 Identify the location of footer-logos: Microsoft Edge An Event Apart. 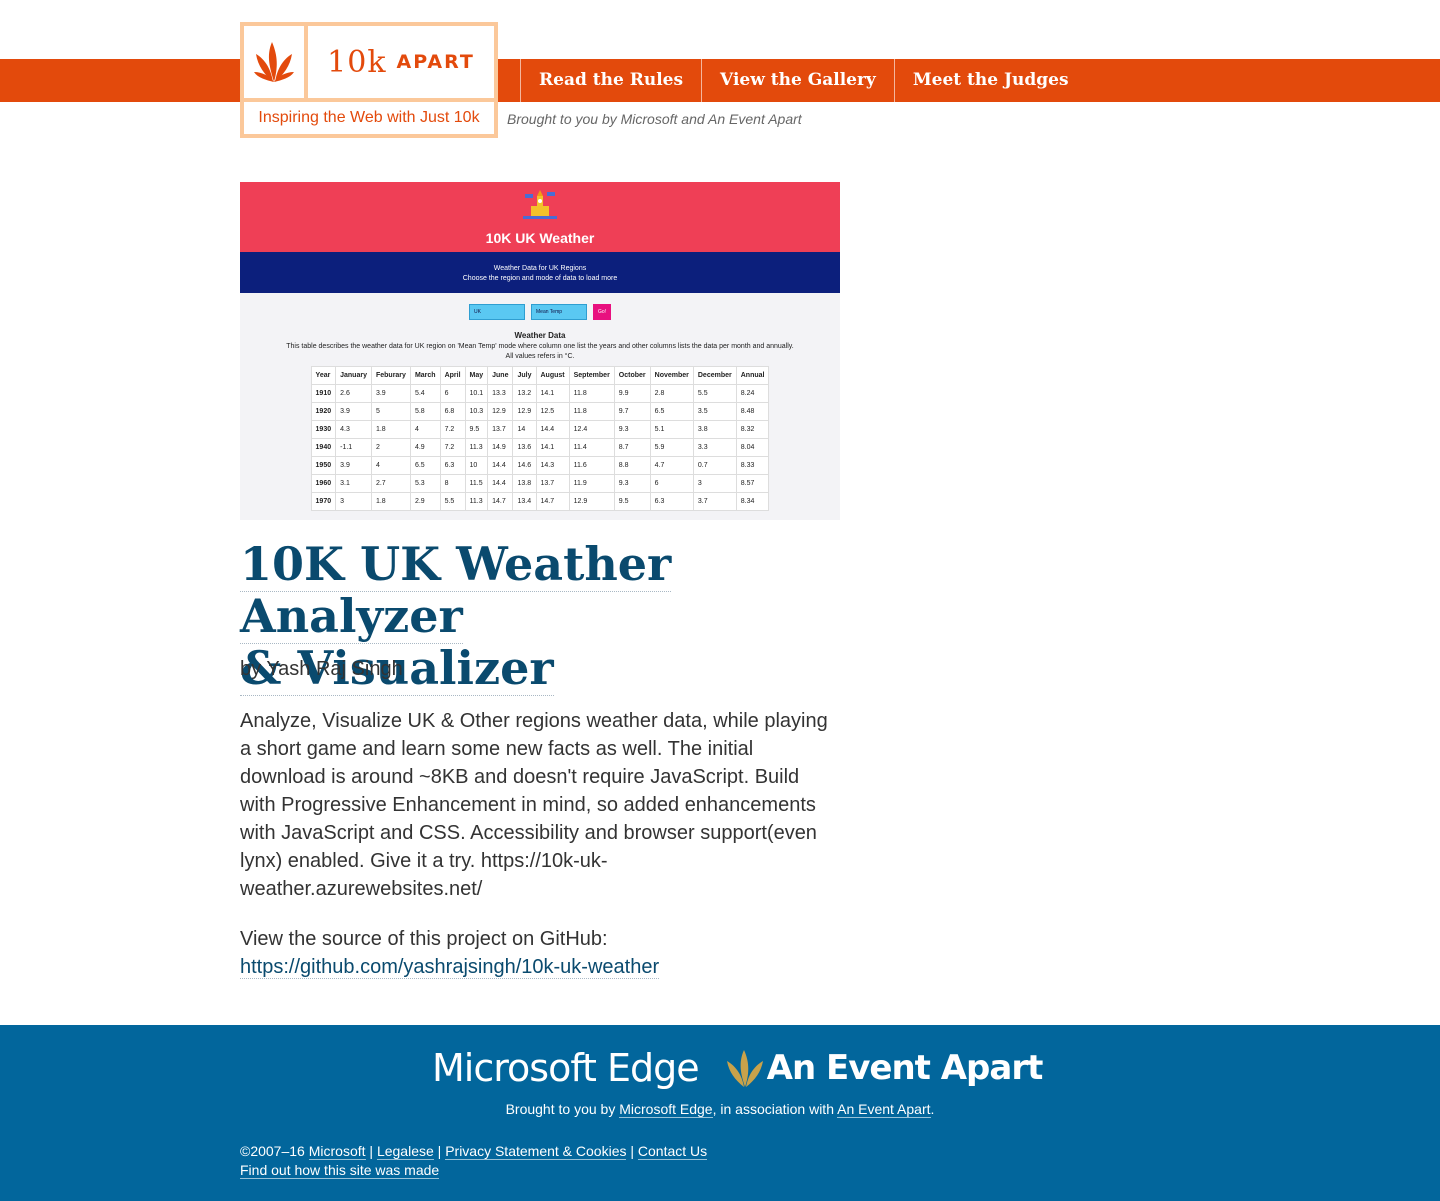
(737, 1068).